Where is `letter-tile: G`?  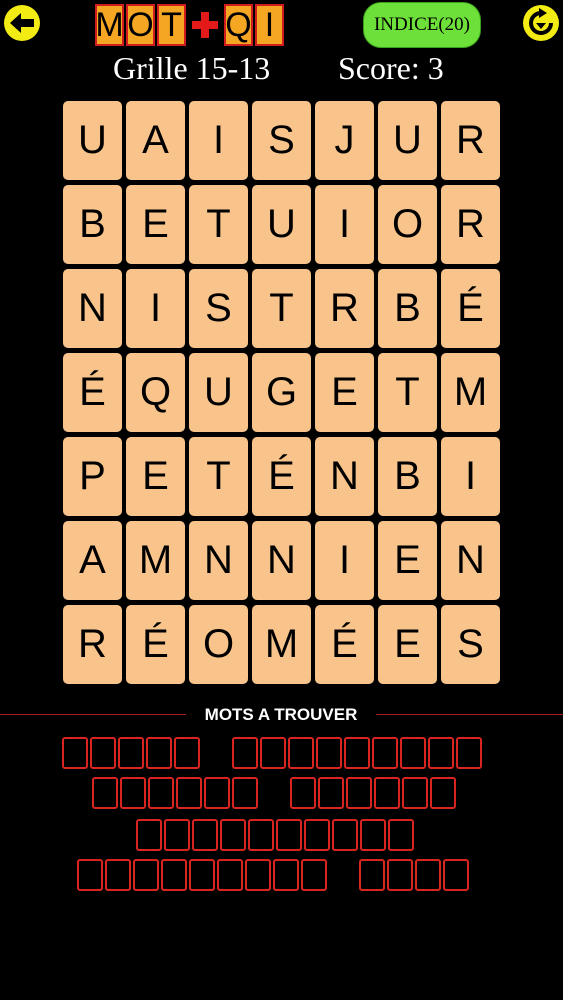 letter-tile: G is located at coordinates (281, 392).